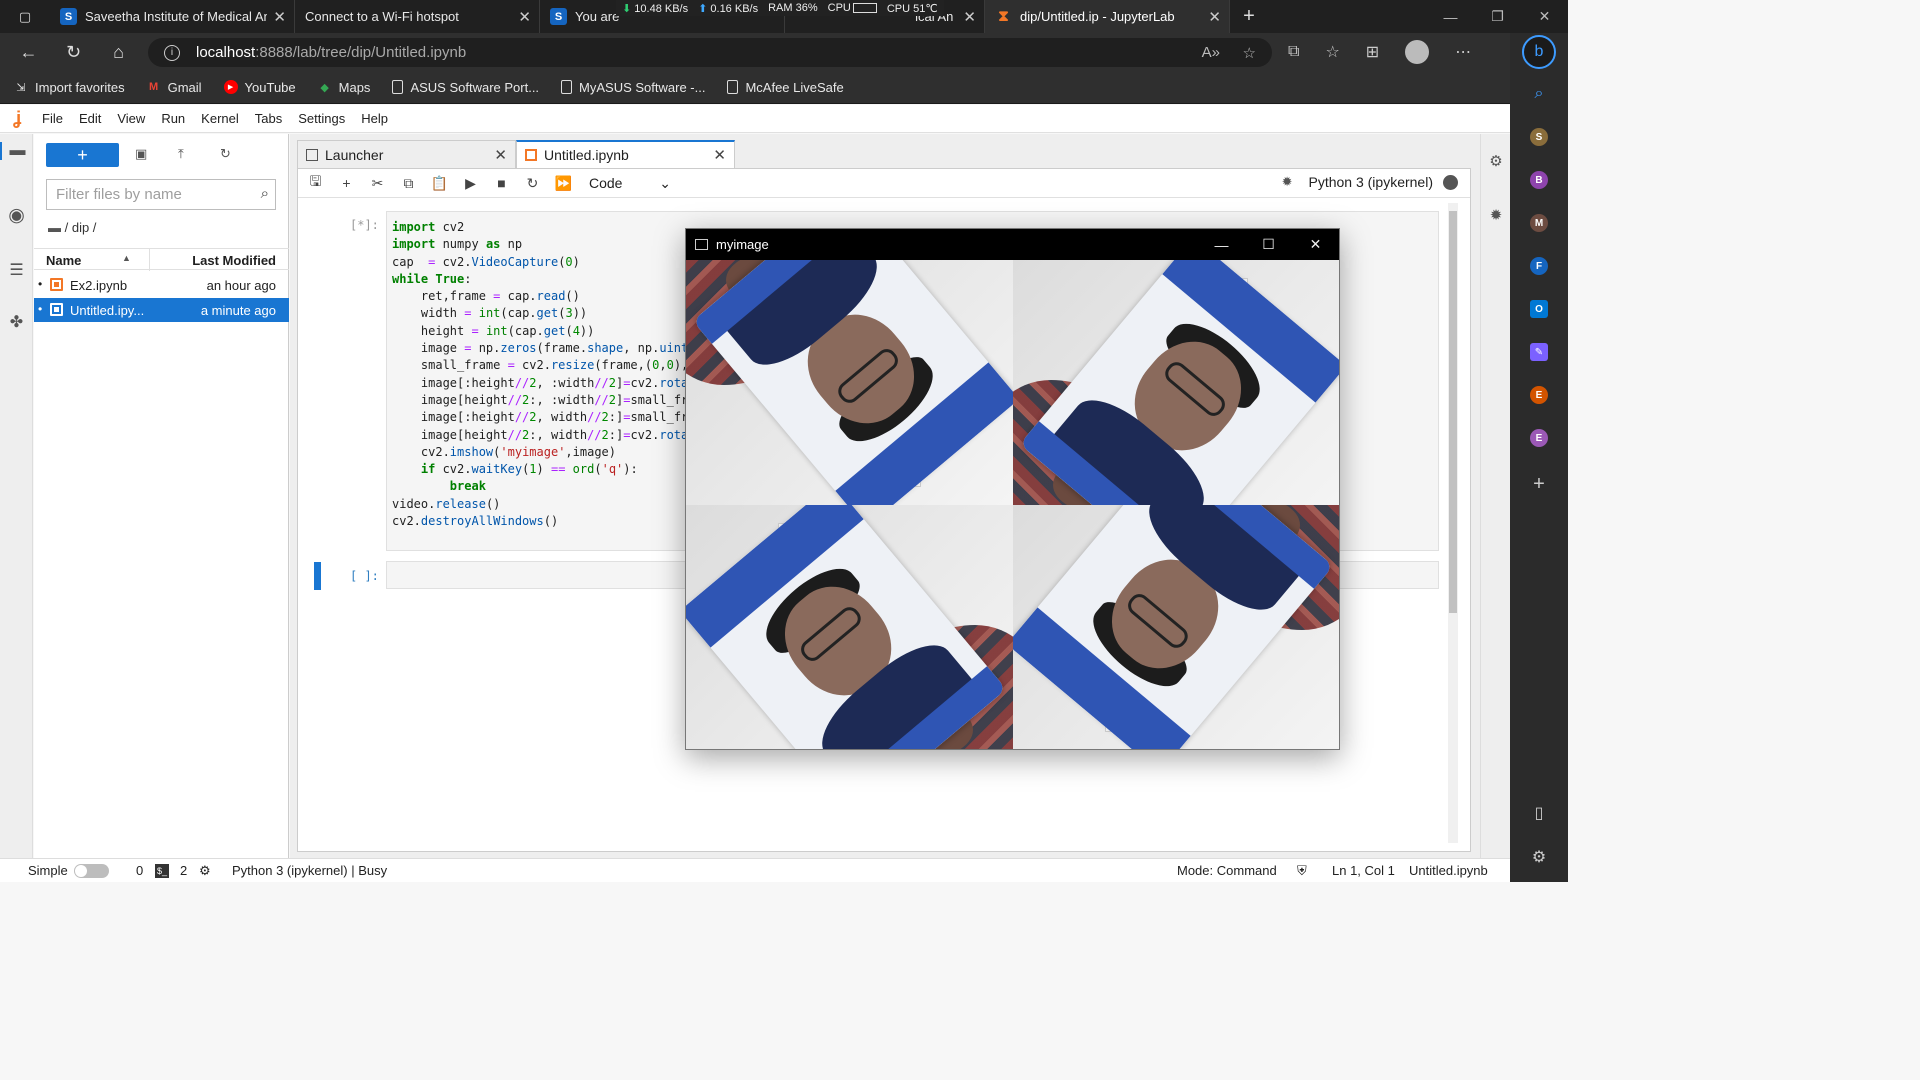  I want to click on upload-icon: ⤒, so click(181, 154).